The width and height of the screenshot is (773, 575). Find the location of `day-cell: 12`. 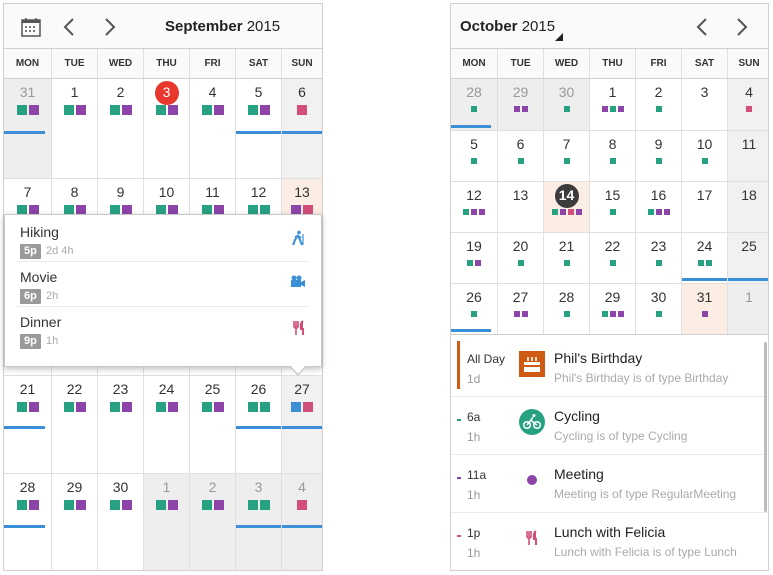

day-cell: 12 is located at coordinates (474, 206).